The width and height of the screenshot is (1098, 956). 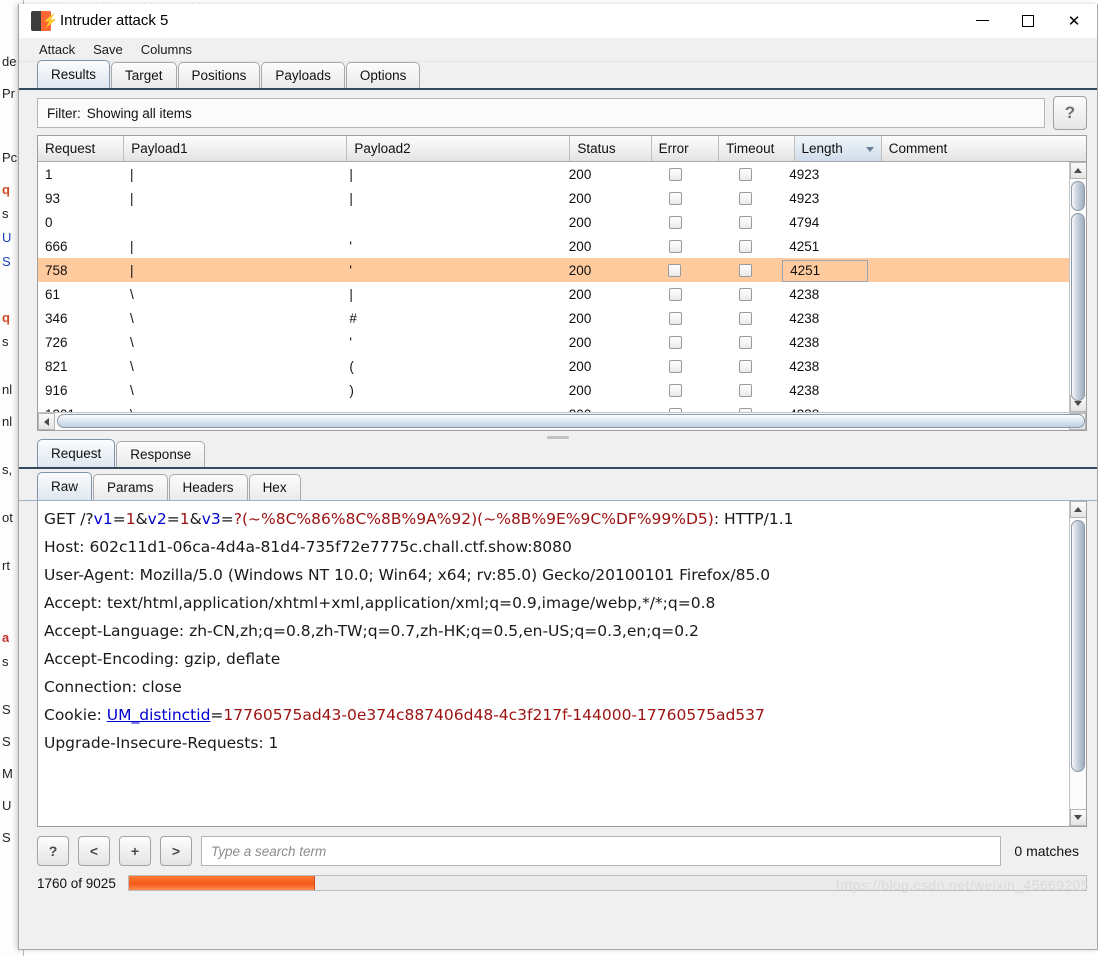 I want to click on hscroll-track, so click(x=570, y=421).